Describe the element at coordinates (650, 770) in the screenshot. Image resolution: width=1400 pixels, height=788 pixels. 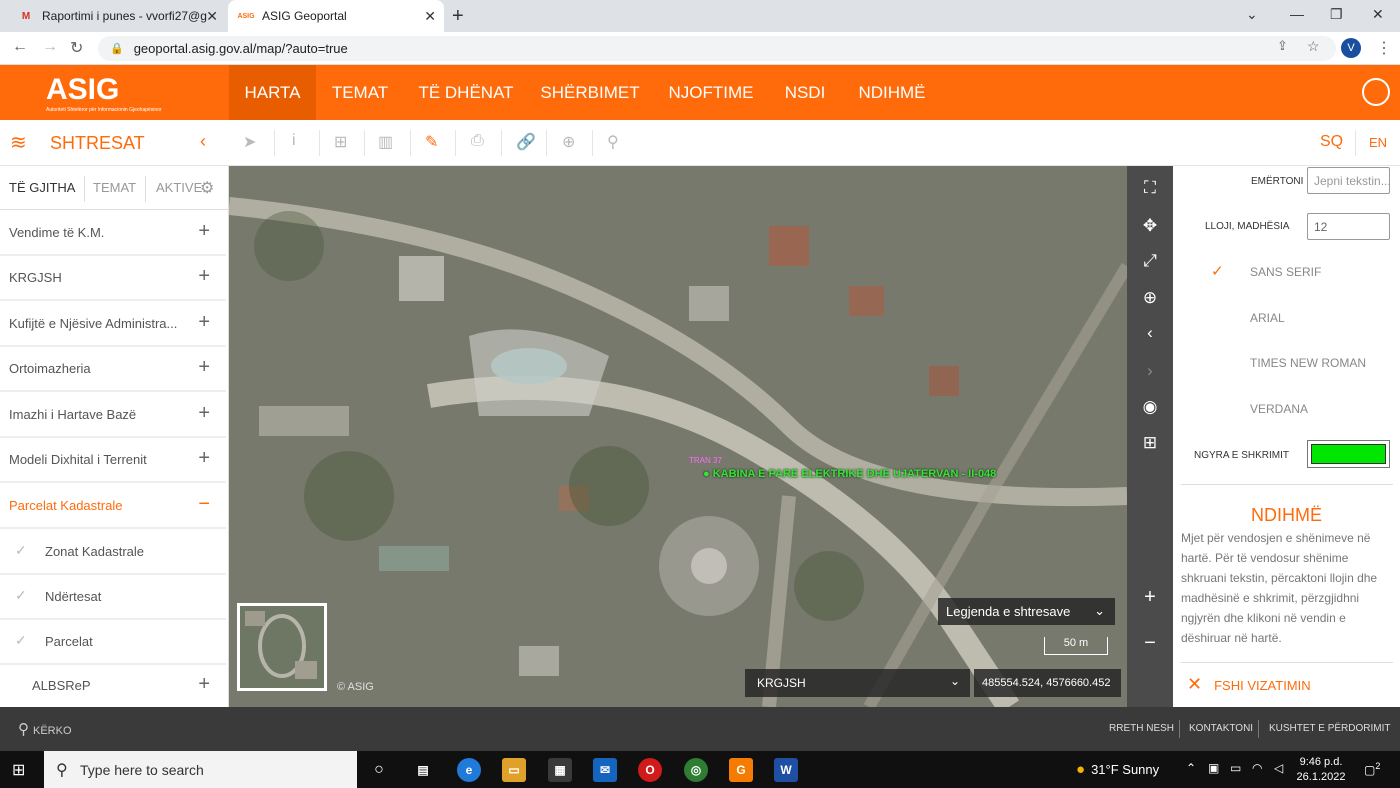
I see `opera-icon: O` at that location.